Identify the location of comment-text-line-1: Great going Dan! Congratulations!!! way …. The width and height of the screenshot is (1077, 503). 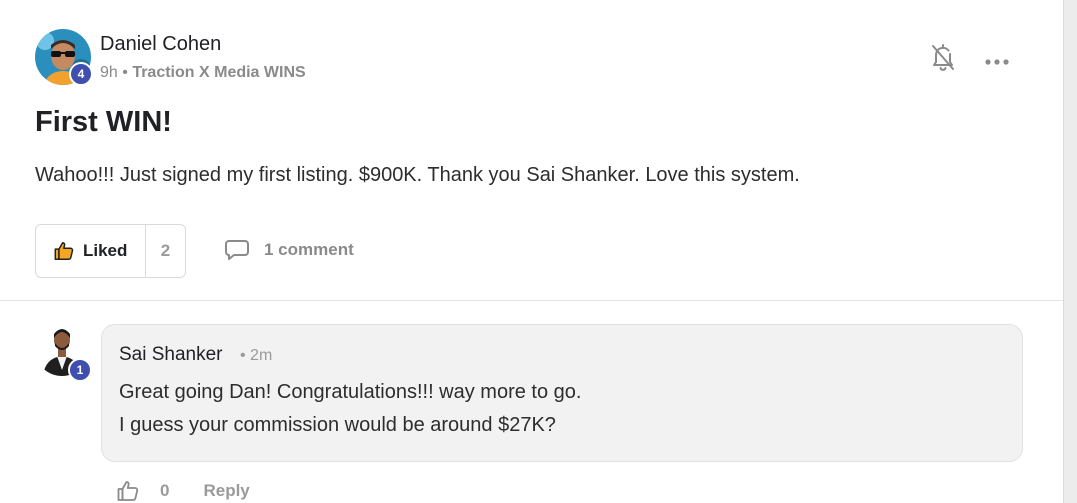
(350, 392).